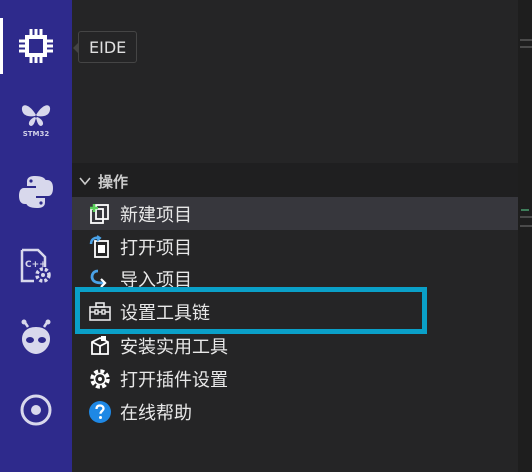 The image size is (532, 472). I want to click on activity-item-target, so click(36, 410).